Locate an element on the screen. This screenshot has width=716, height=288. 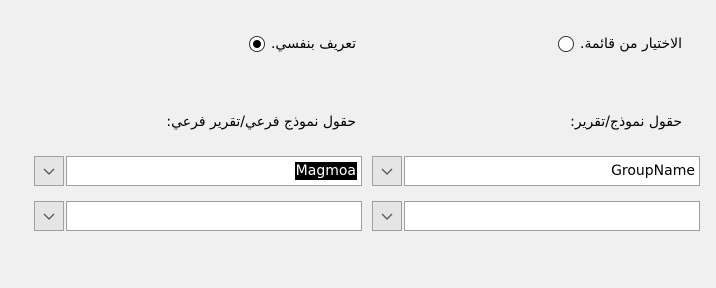
subreport-field-combo-1: Magmoa is located at coordinates (214, 171).